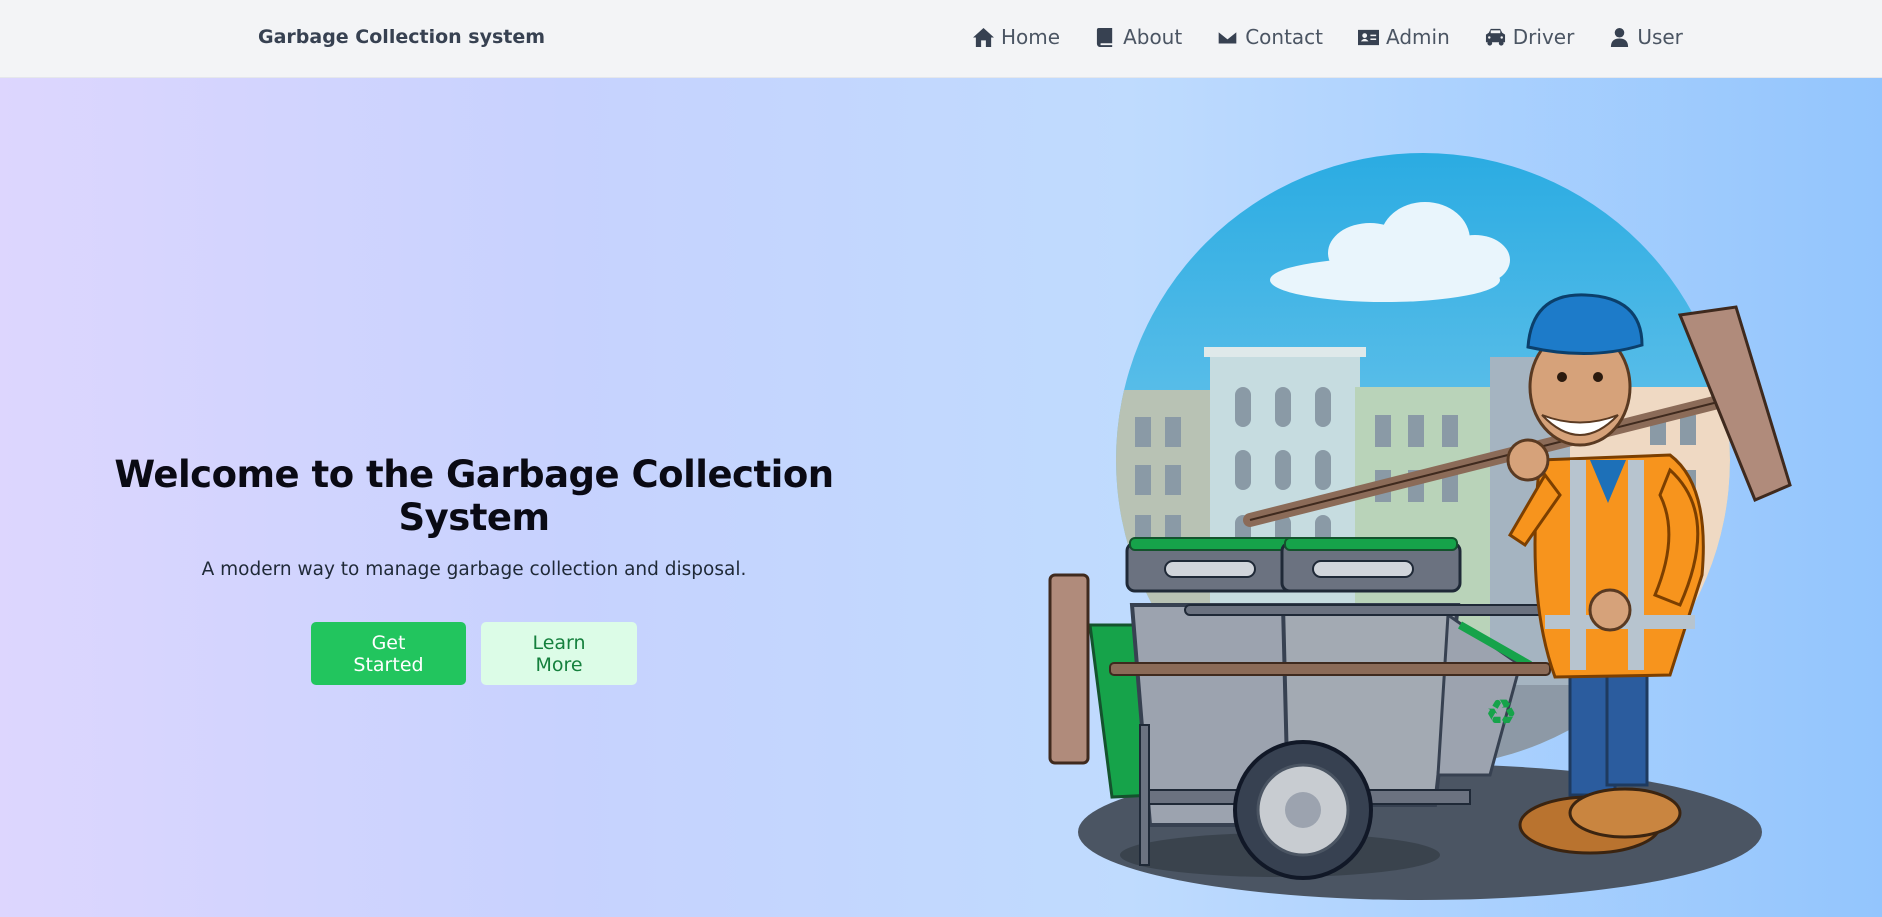  I want to click on home-icon, so click(983, 37).